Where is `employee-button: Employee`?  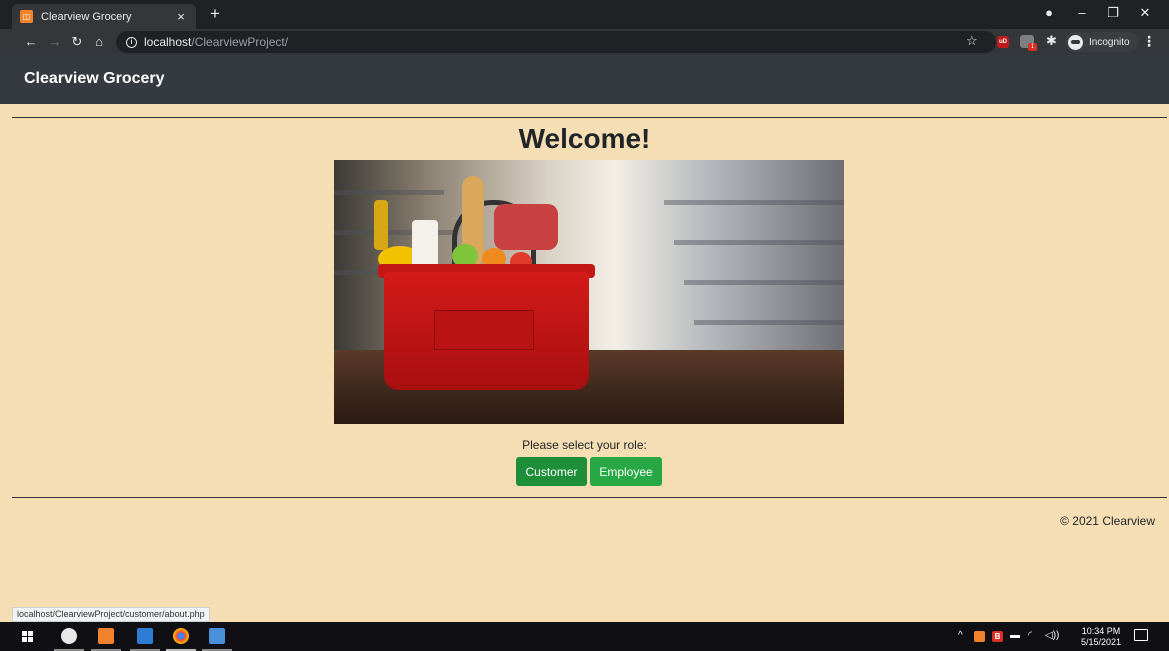
employee-button: Employee is located at coordinates (626, 471).